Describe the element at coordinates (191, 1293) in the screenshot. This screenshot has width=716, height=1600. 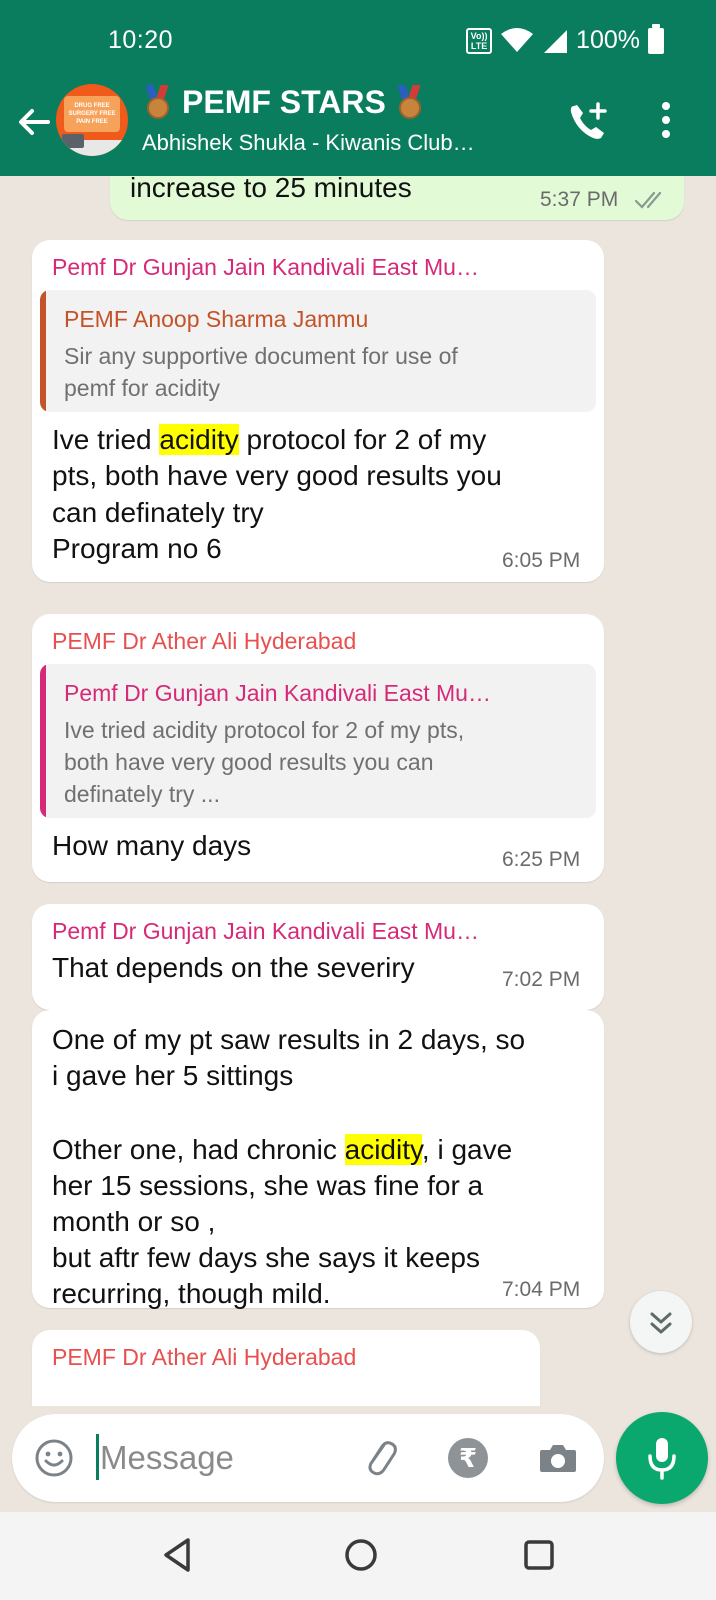
I see `message-text: recurring, though mild.` at that location.